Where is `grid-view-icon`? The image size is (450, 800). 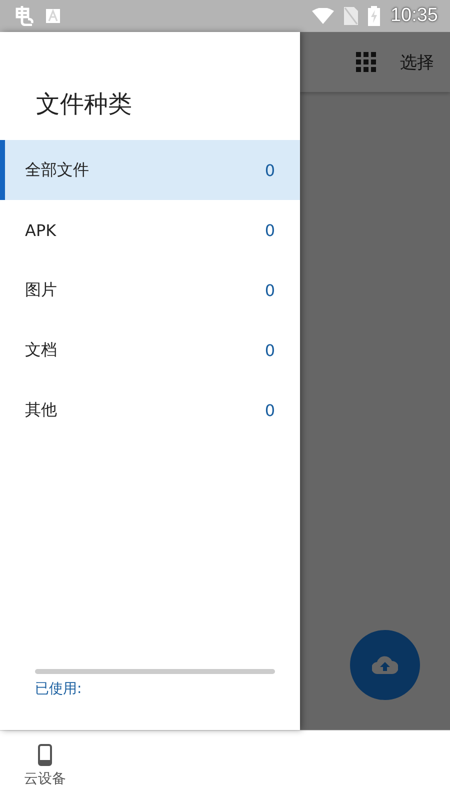 grid-view-icon is located at coordinates (366, 62).